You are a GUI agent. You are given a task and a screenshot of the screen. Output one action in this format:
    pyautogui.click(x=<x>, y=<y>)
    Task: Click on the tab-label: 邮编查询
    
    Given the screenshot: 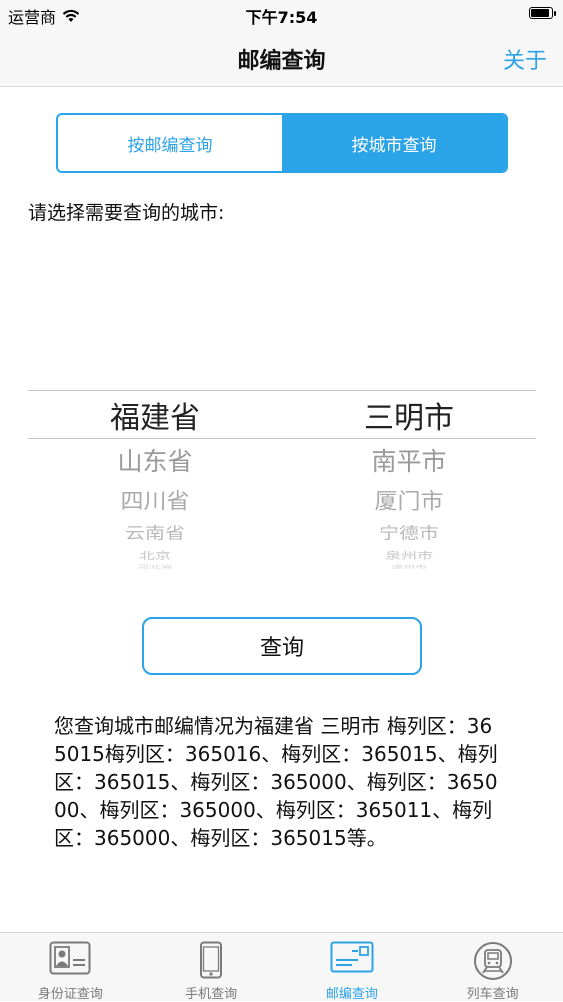 What is the action you would take?
    pyautogui.click(x=351, y=994)
    